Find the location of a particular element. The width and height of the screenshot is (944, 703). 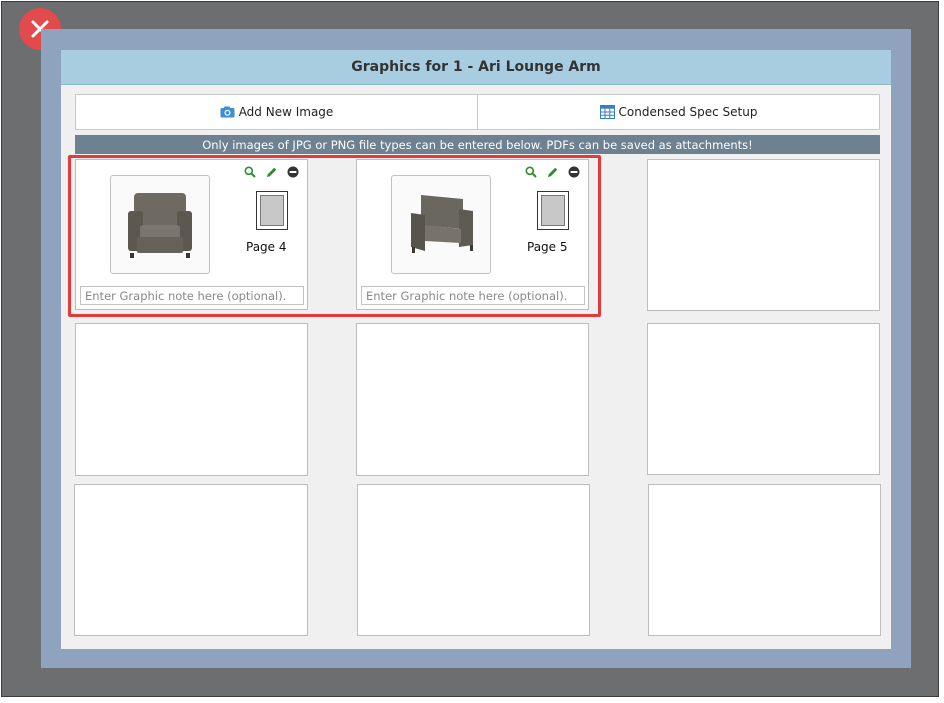

add-new-image-button: Add New Image is located at coordinates (276, 112).